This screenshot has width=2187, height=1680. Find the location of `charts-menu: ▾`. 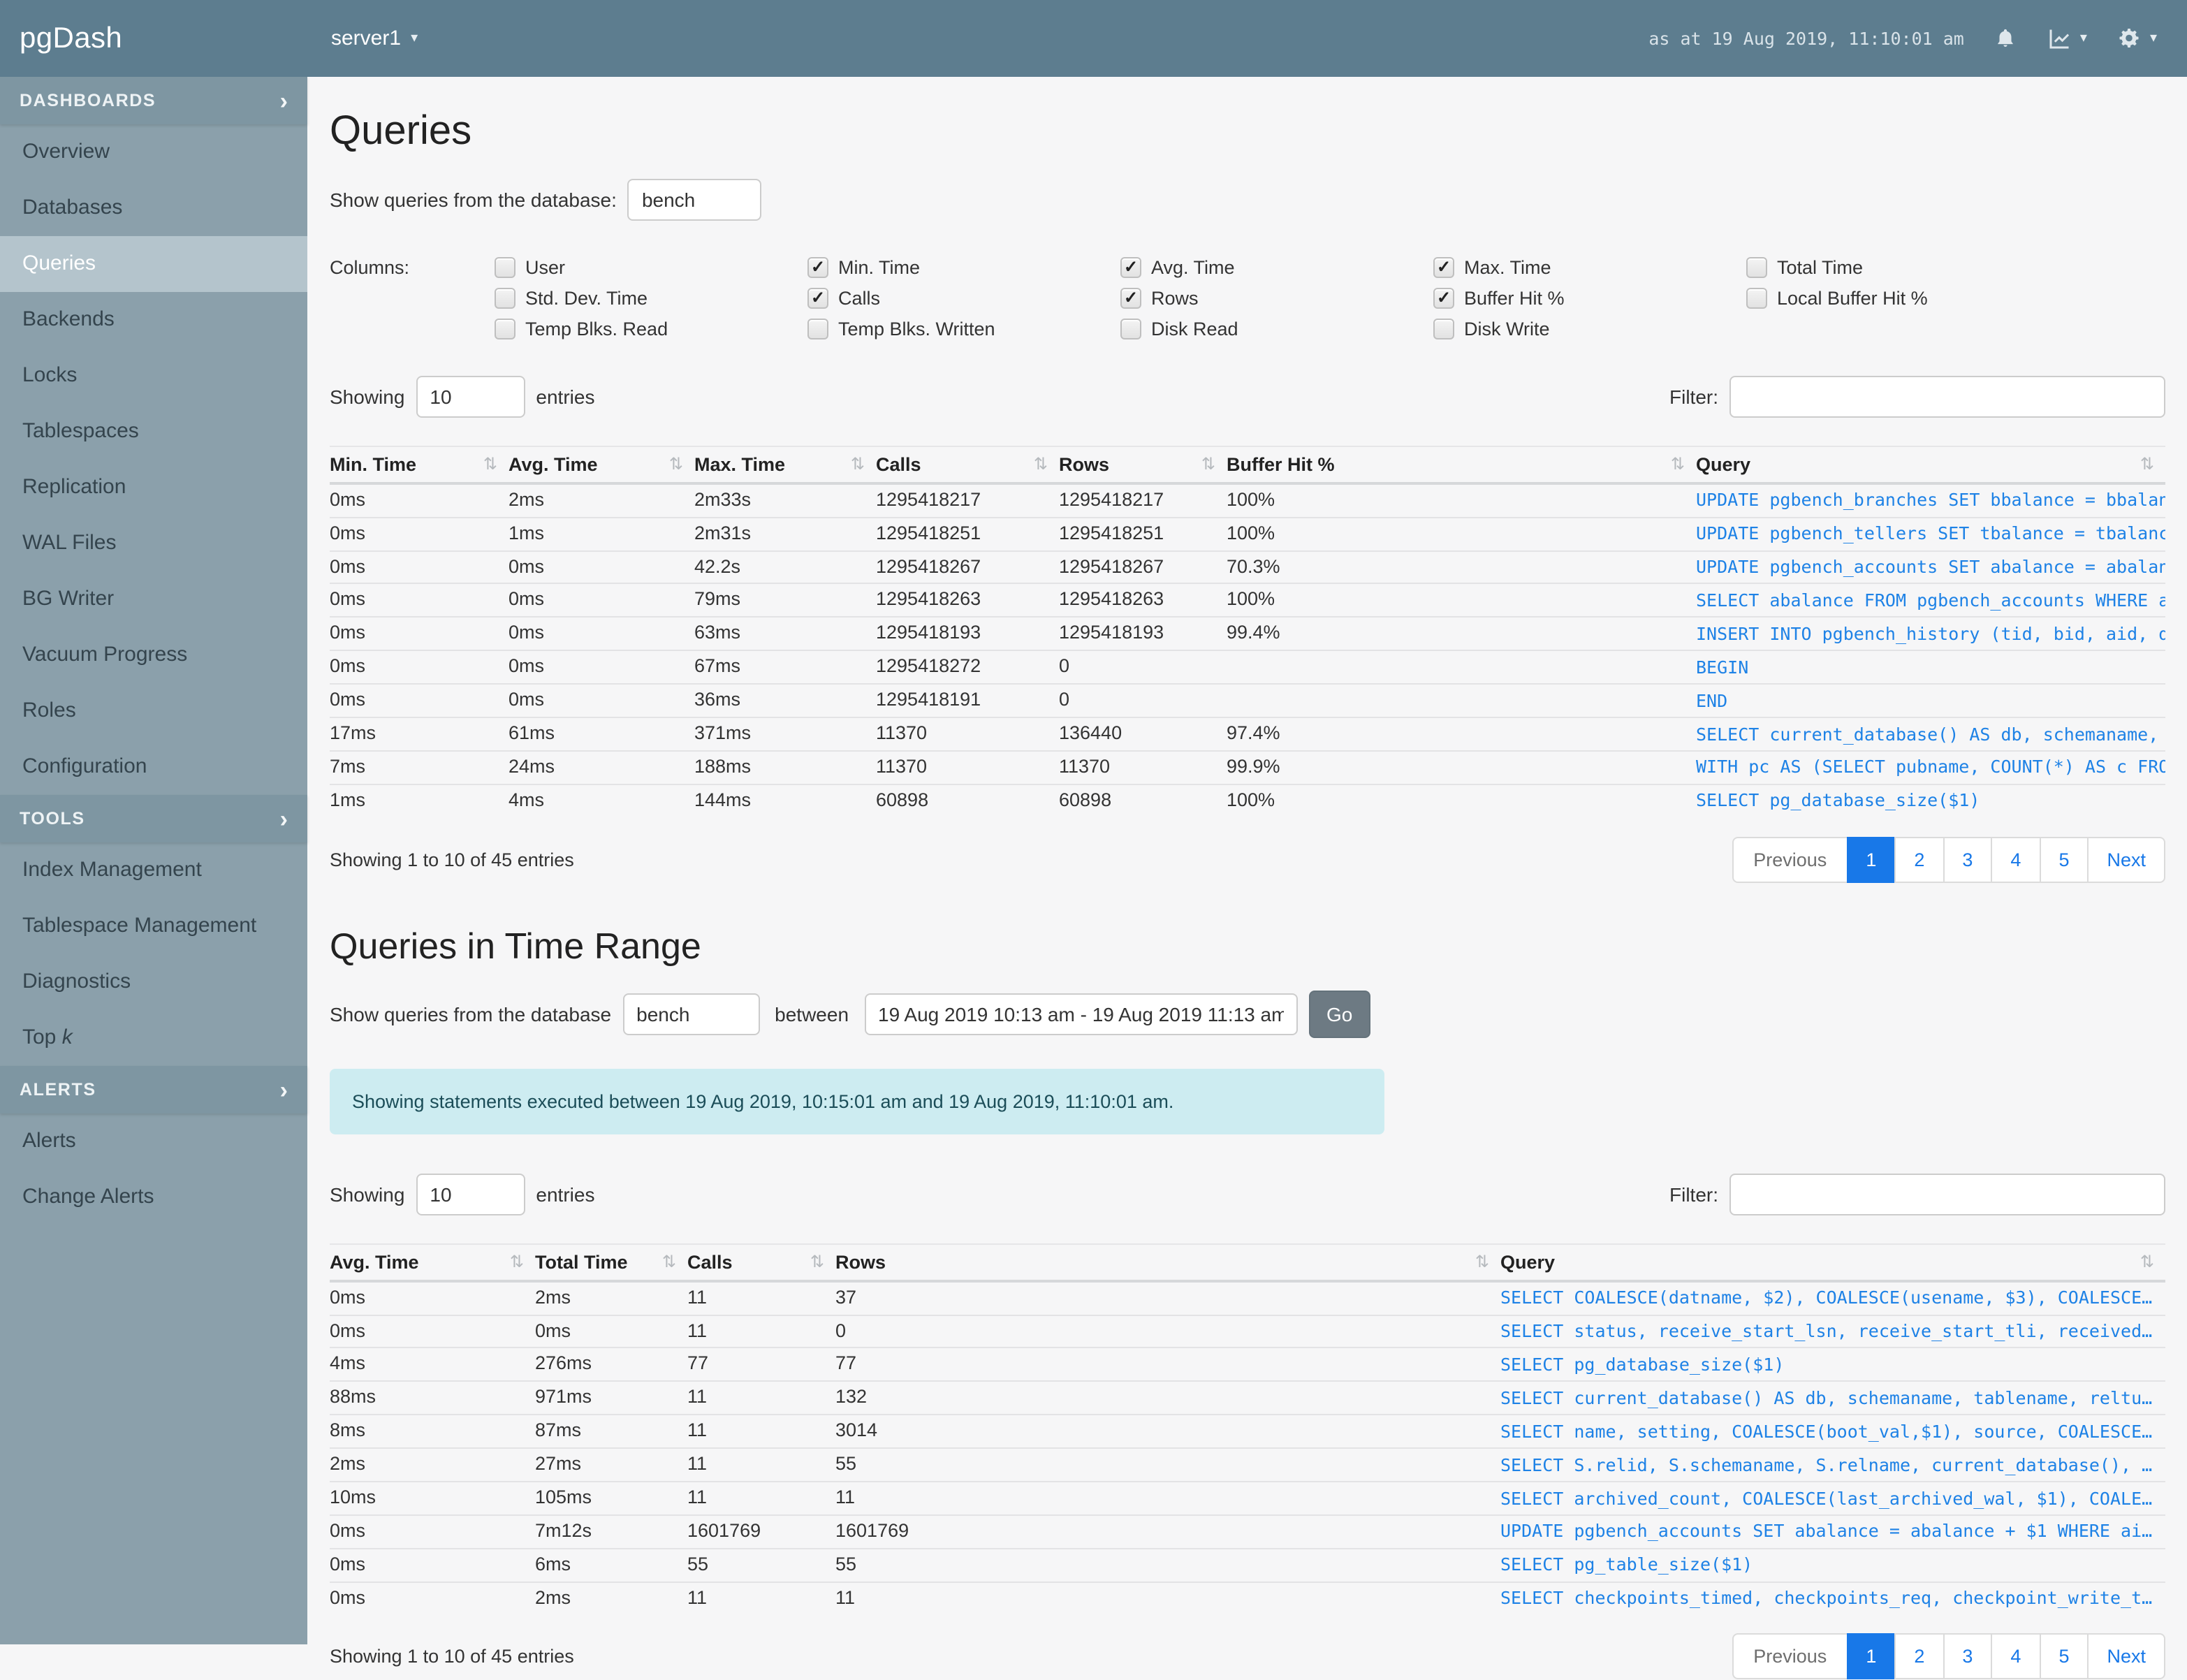

charts-menu: ▾ is located at coordinates (2067, 39).